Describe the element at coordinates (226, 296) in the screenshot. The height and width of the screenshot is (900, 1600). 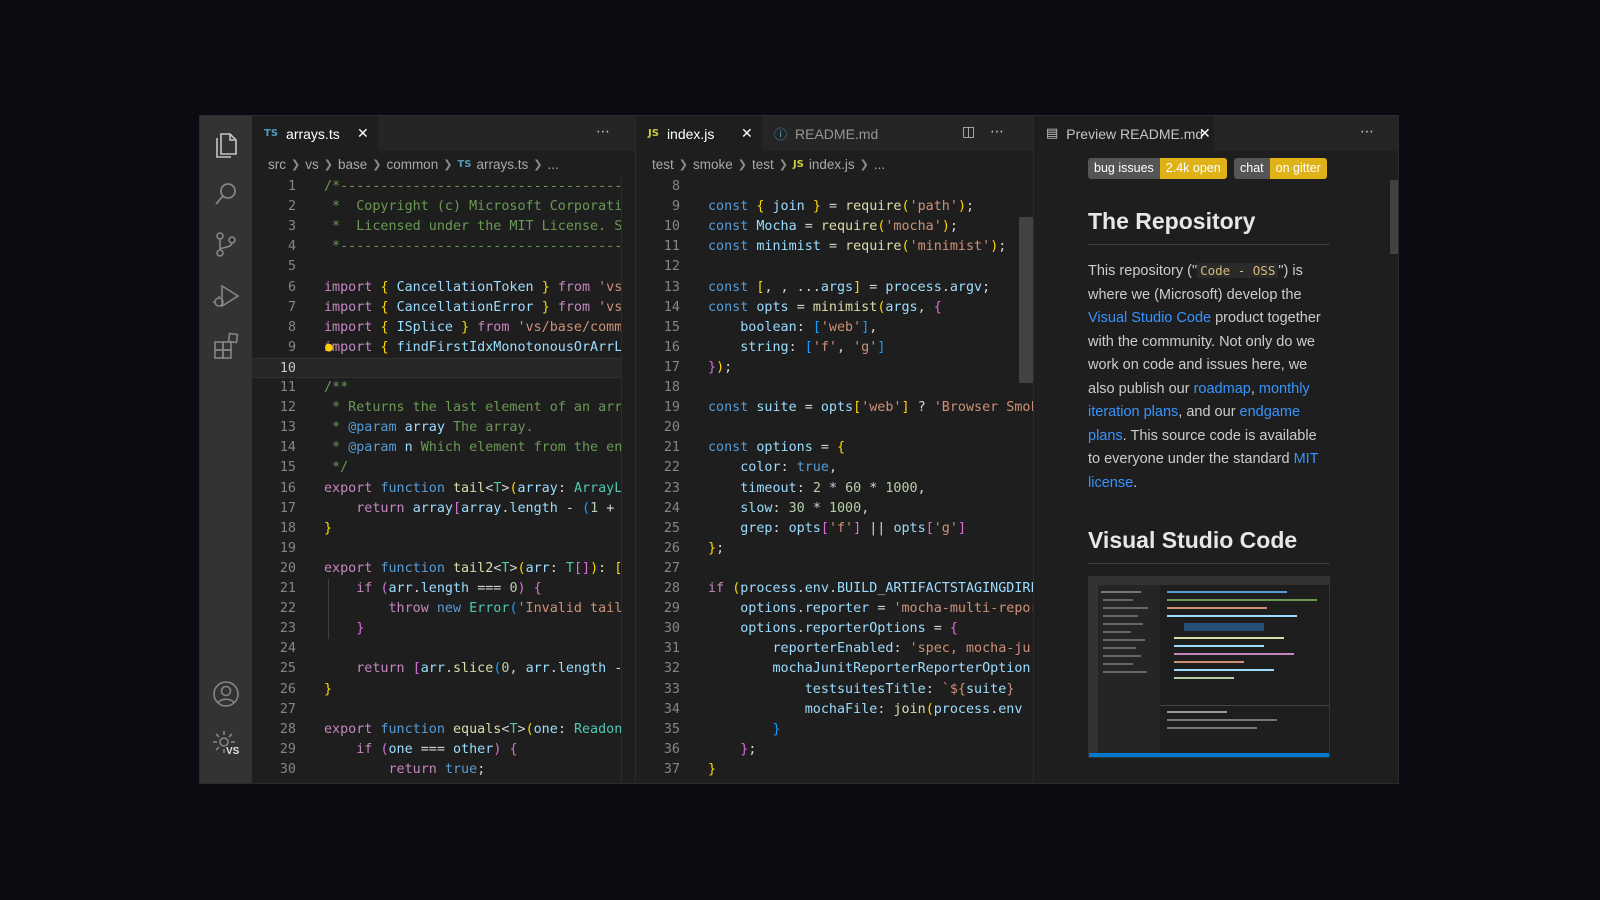
I see `run-debug-icon` at that location.